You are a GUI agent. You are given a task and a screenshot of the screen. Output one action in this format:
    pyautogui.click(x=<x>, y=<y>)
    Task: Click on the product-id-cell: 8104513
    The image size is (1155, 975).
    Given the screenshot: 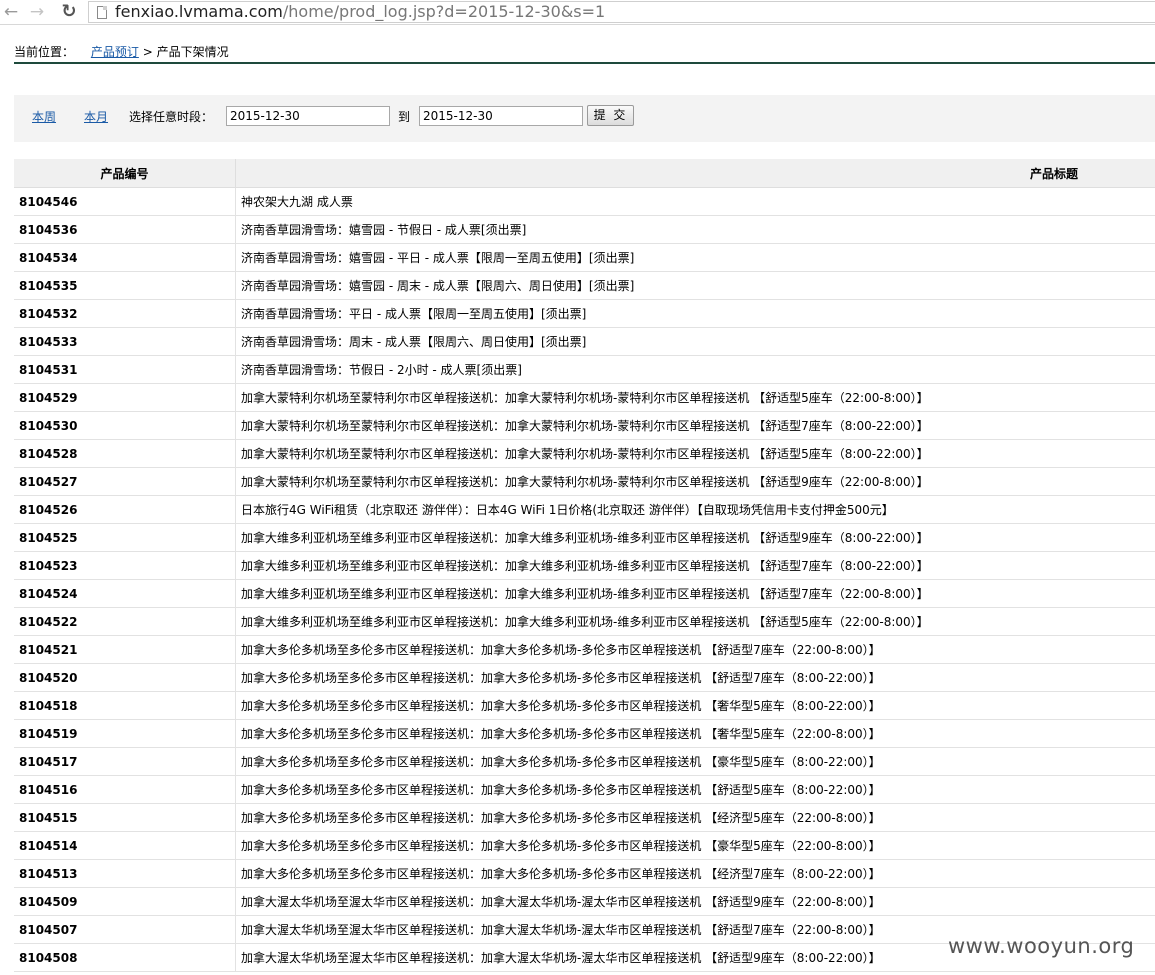 What is the action you would take?
    pyautogui.click(x=125, y=873)
    